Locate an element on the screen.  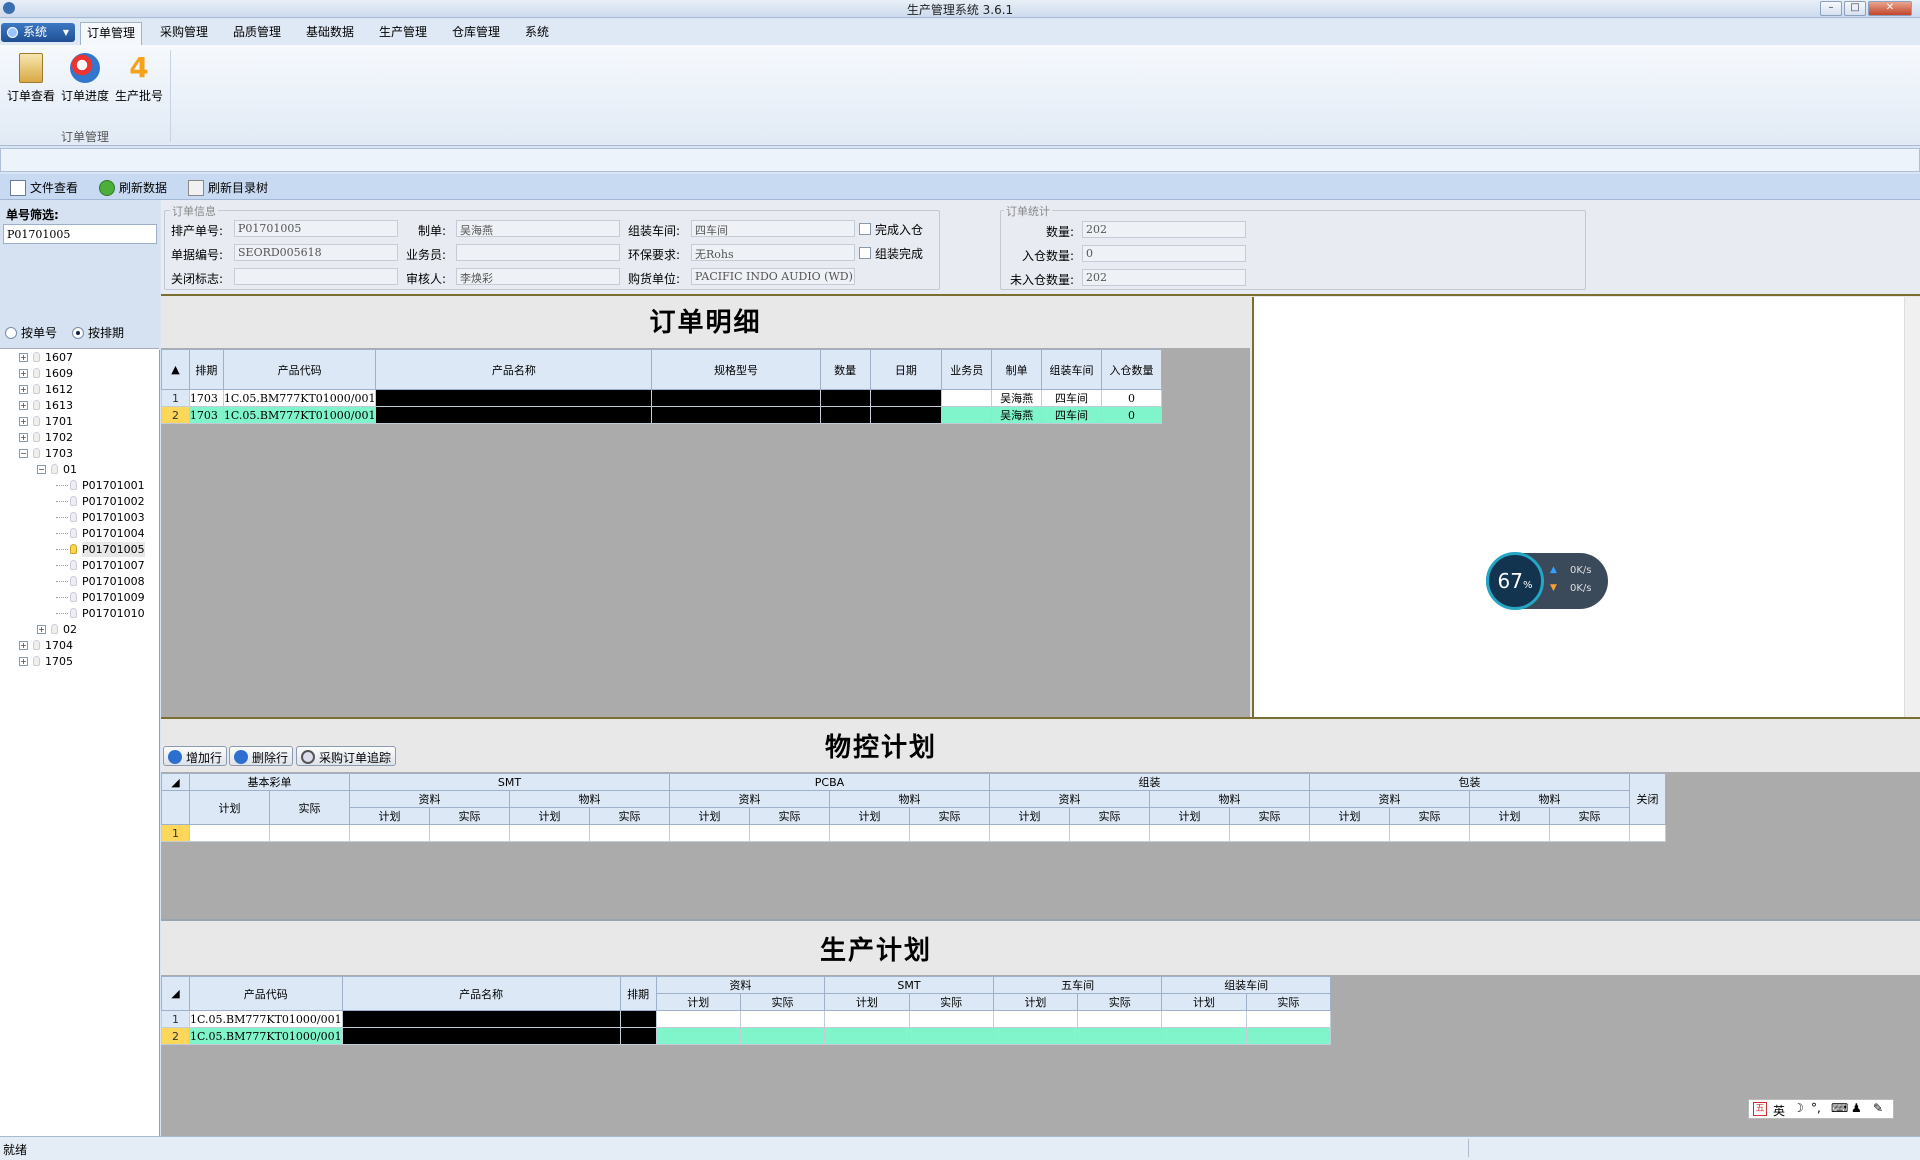
prod-no-field: P01701005 is located at coordinates (316, 228).